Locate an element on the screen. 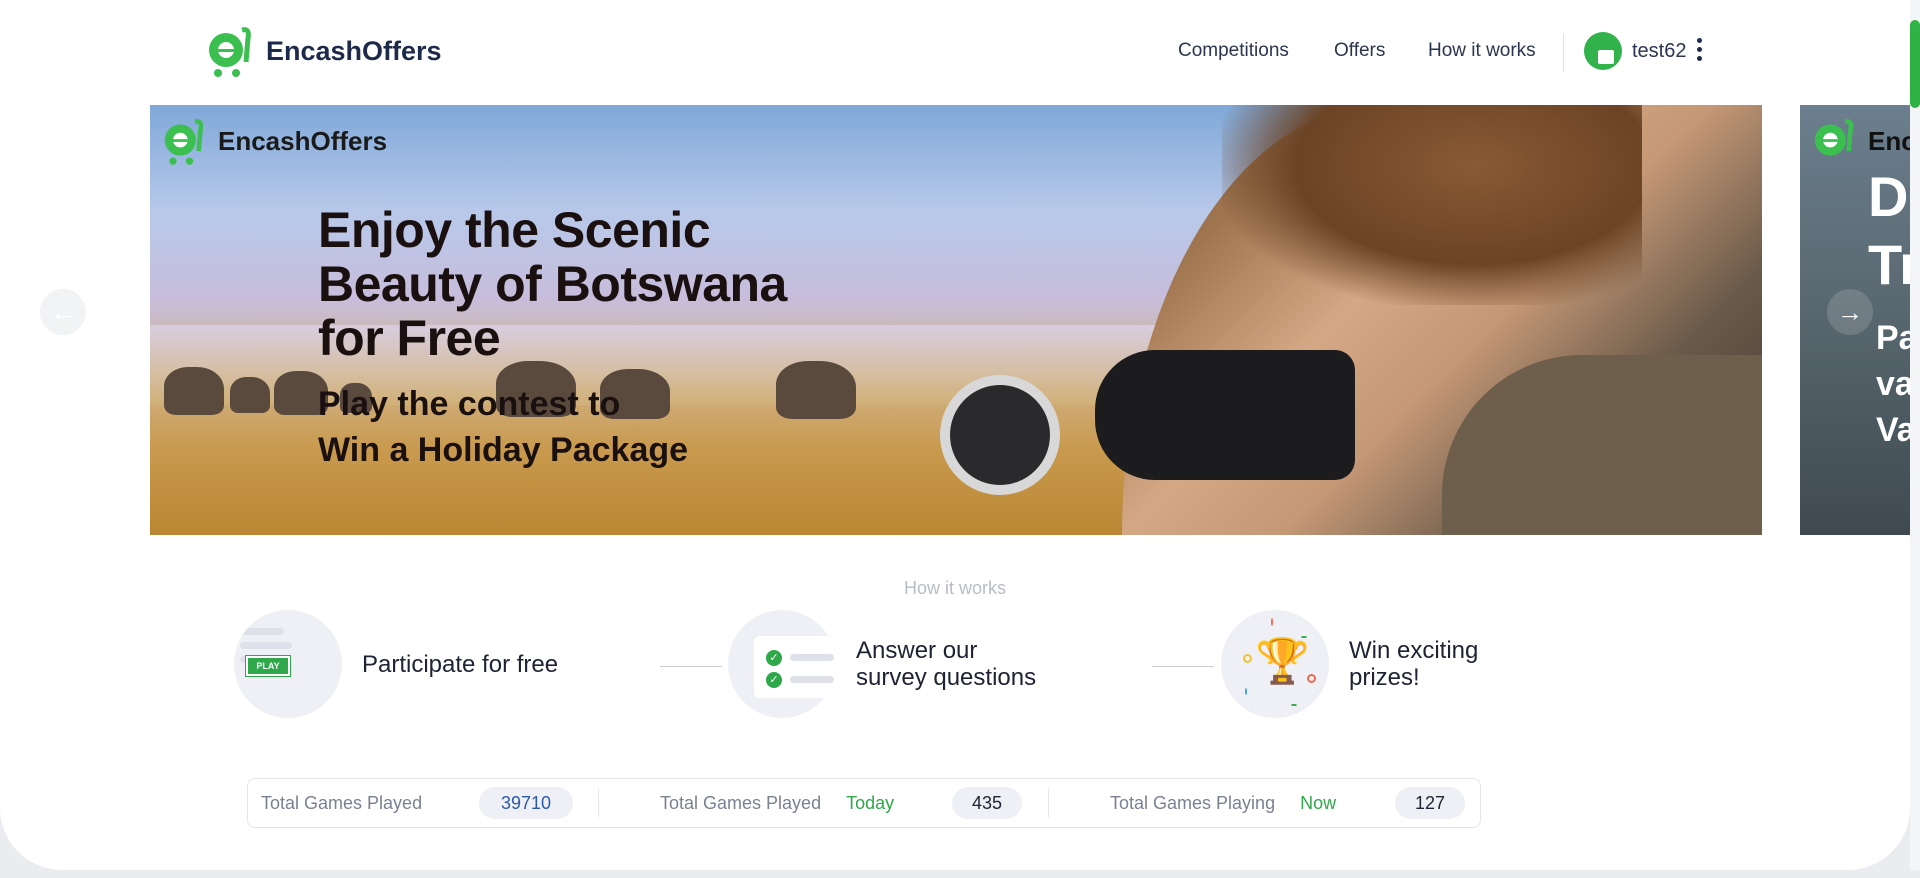 This screenshot has width=1920, height=878. banner-logo: Enc is located at coordinates (1861, 141).